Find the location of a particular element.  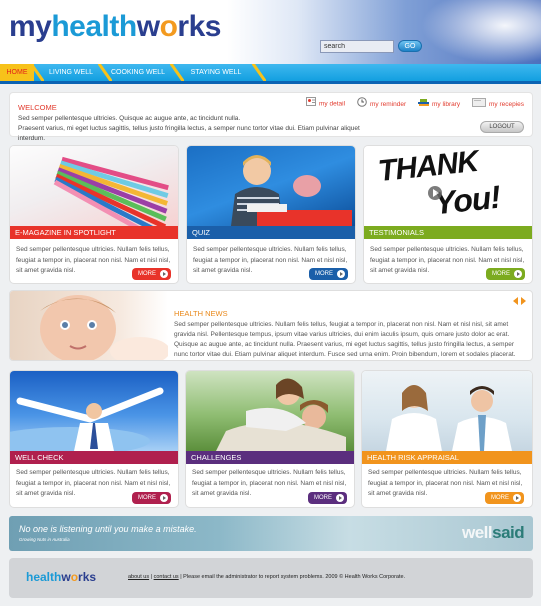

nav-item-living-well: LIVING WELL is located at coordinates (71, 72).